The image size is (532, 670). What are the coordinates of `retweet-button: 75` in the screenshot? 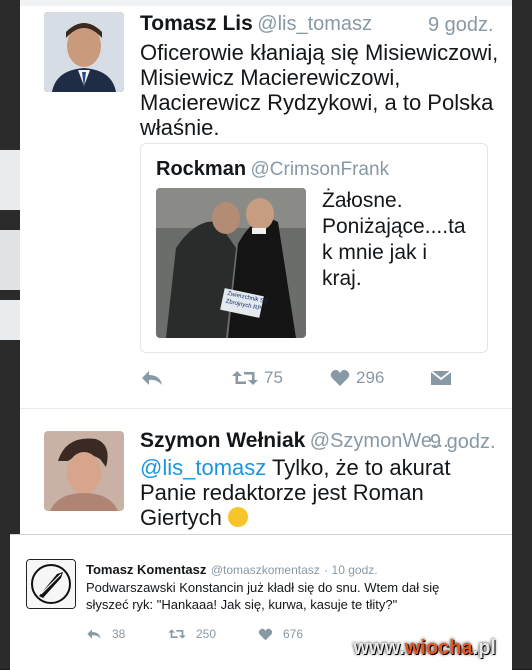 It's located at (281, 378).